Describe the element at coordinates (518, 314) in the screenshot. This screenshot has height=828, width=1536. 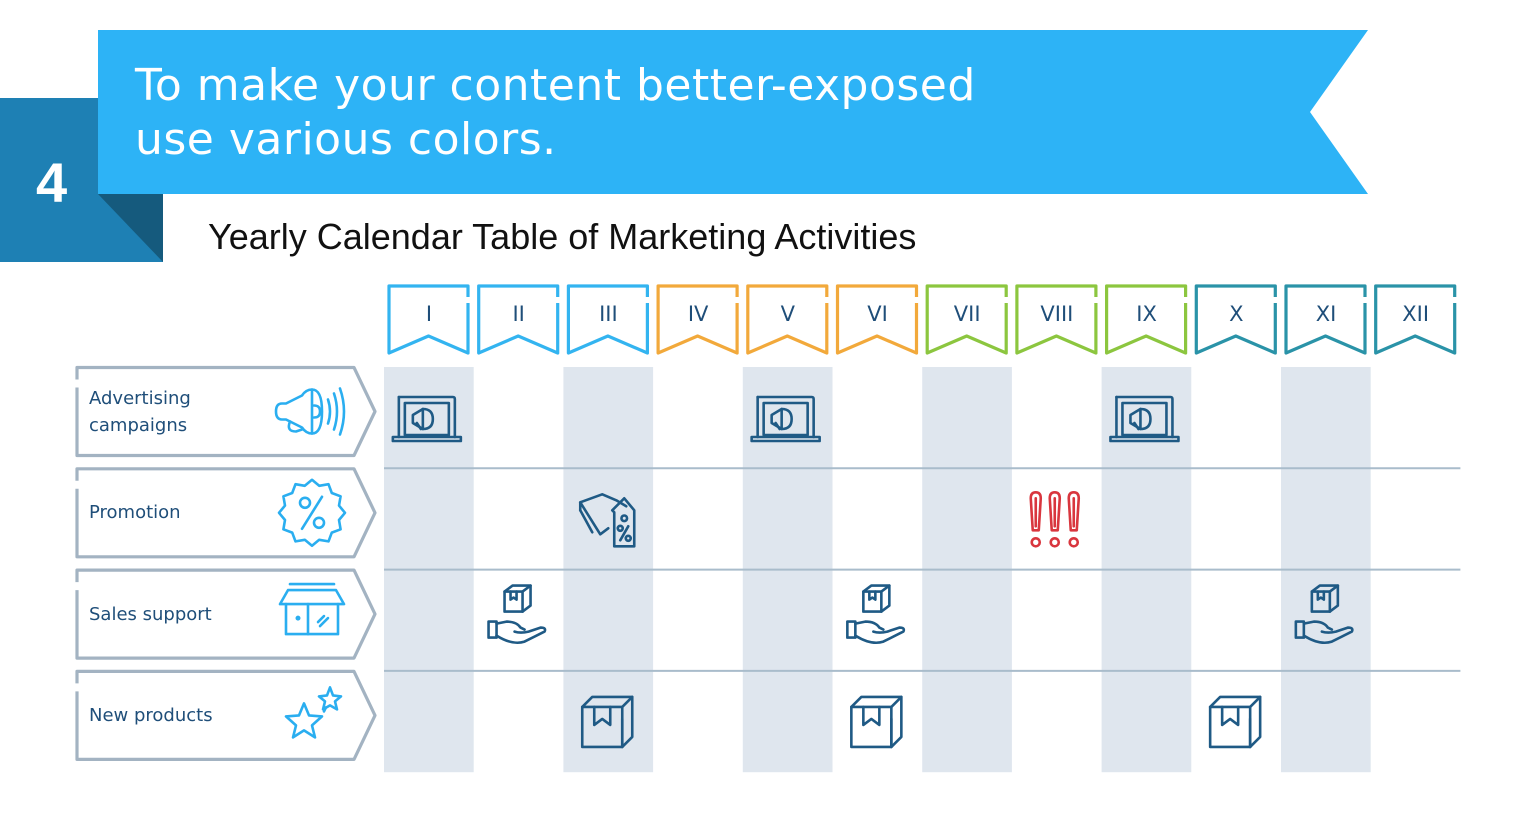
I see `month-label: II` at that location.